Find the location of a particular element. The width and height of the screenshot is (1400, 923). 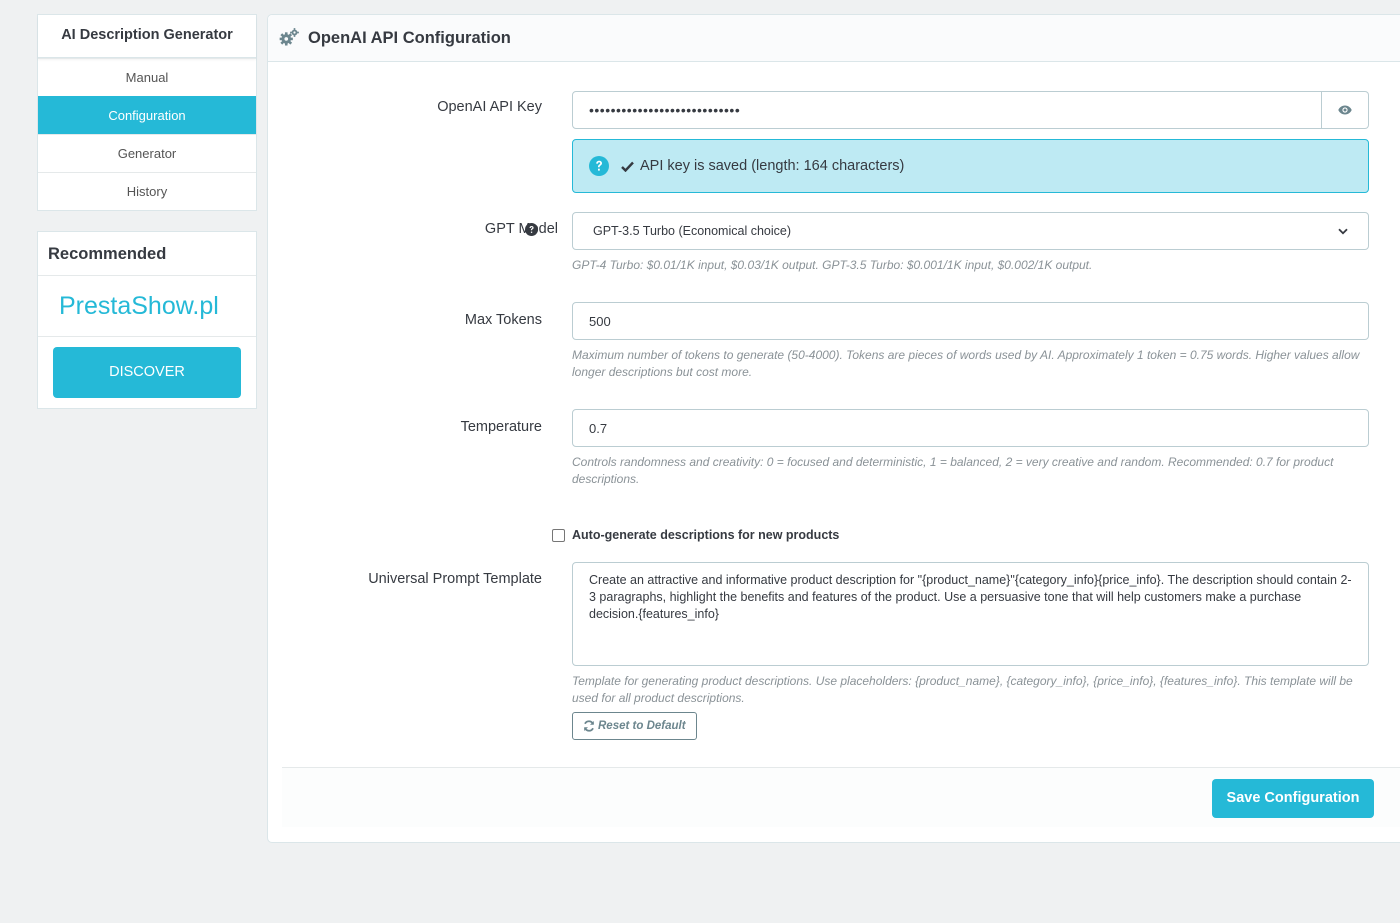

sidebar-item-history: History is located at coordinates (147, 191).